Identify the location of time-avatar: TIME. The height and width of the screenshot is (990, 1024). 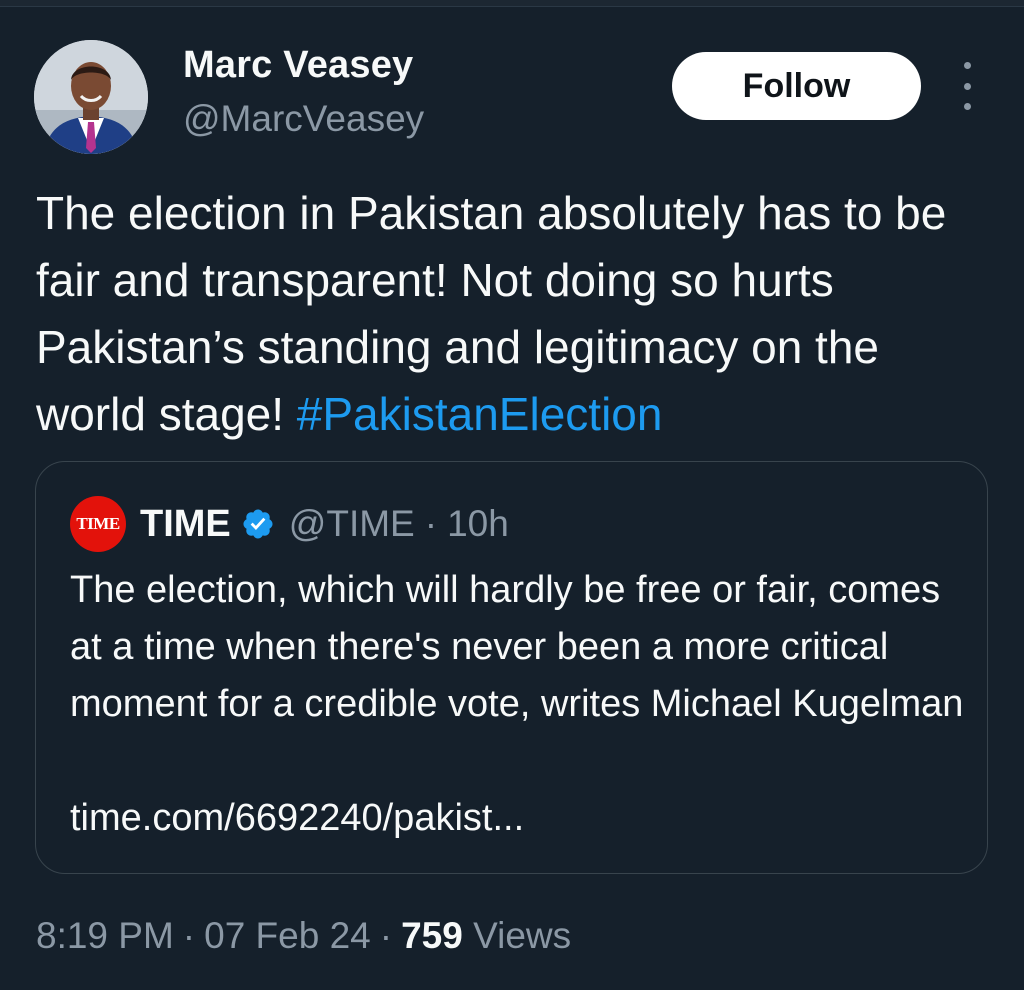
(98, 524).